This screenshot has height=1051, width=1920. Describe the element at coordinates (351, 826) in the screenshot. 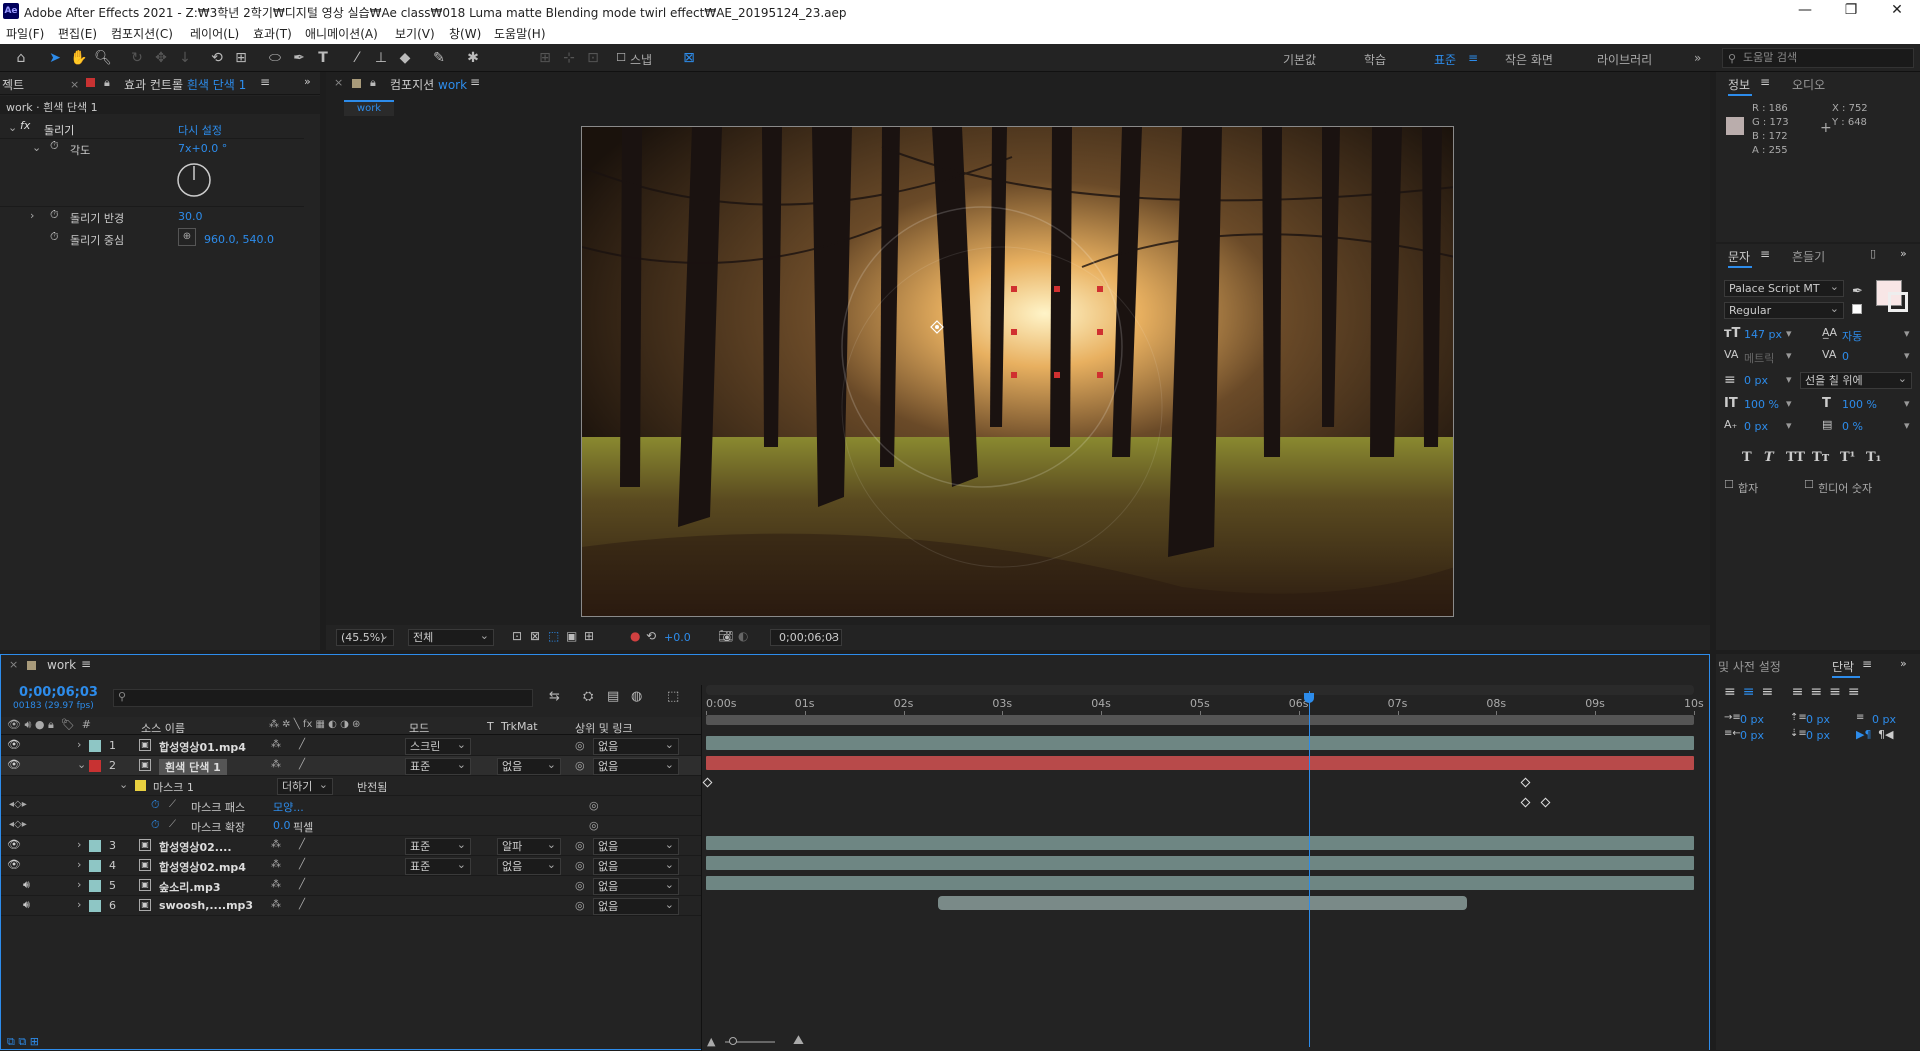

I see `mask-expansion-row: ◂◇▸ ⏱ ⟋ 마스크 확장 0.0 픽셀 ◎` at that location.